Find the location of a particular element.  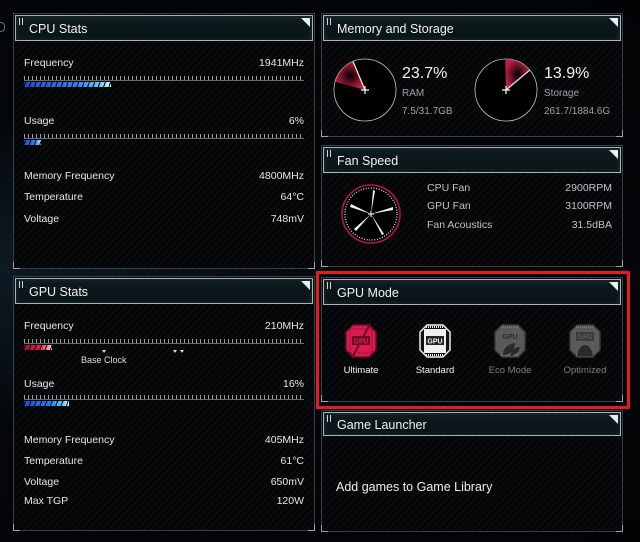

side-tab-icon is located at coordinates (2, 27).